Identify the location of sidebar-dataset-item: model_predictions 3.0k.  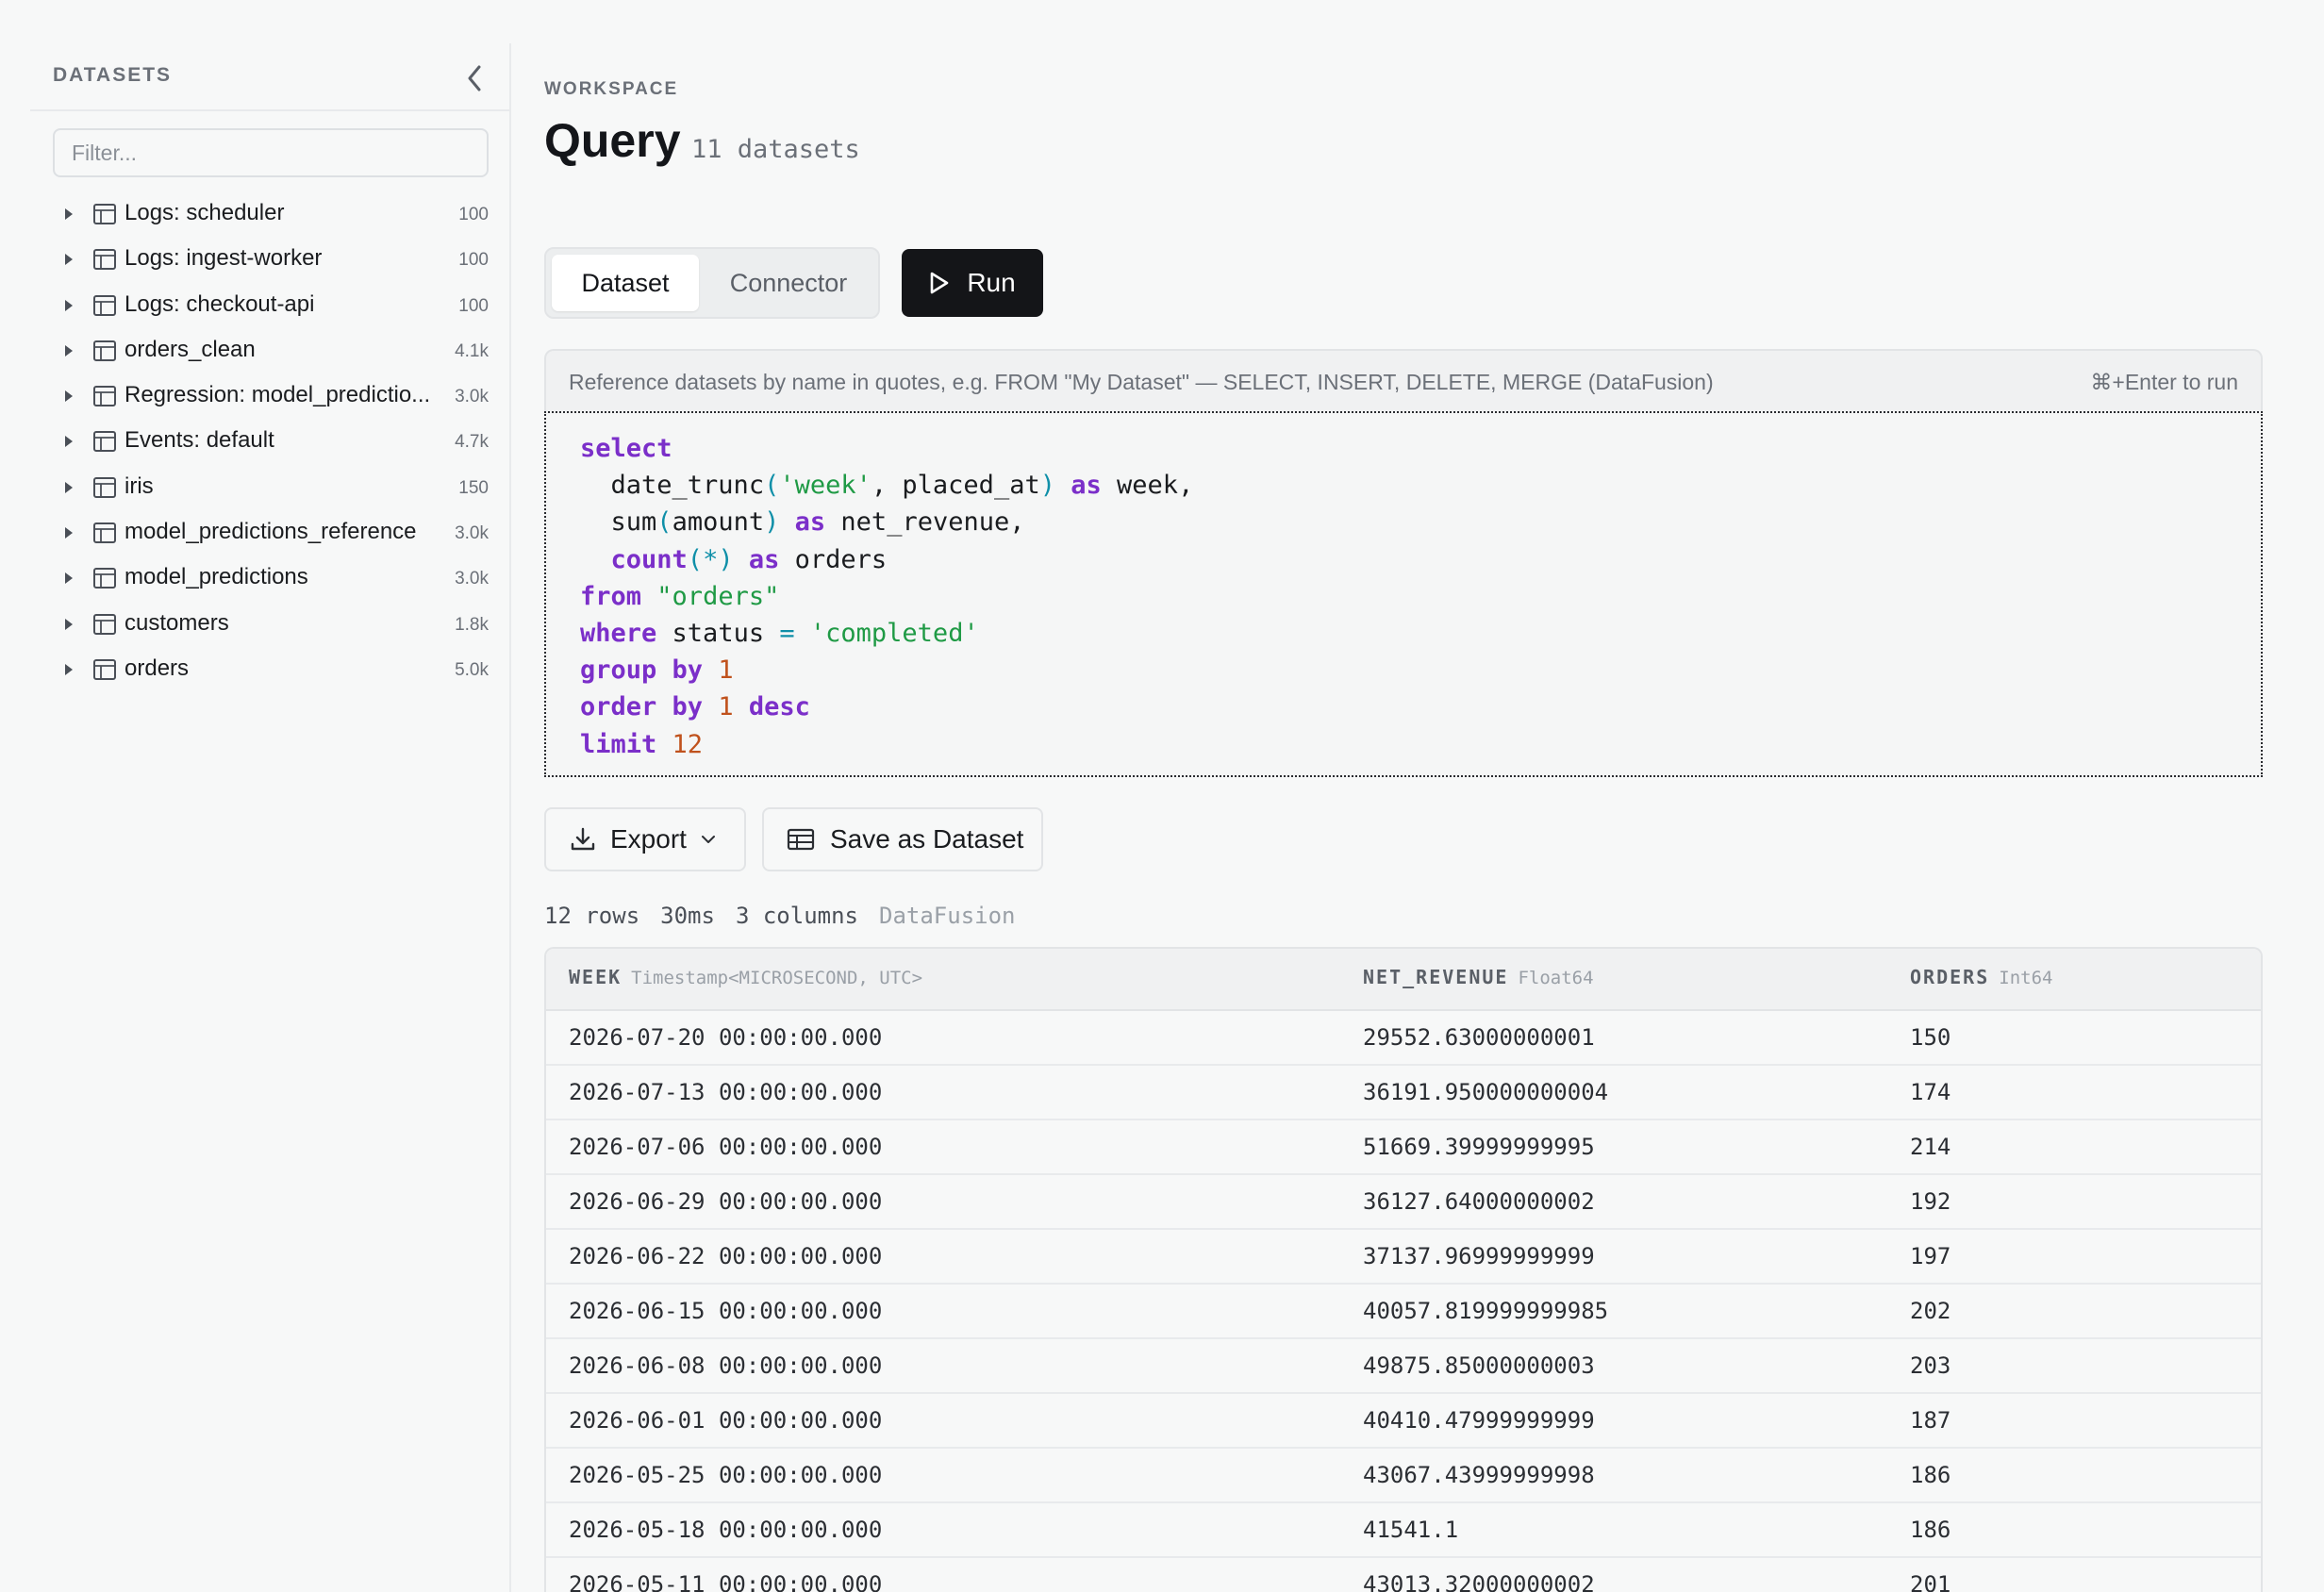
(271, 578).